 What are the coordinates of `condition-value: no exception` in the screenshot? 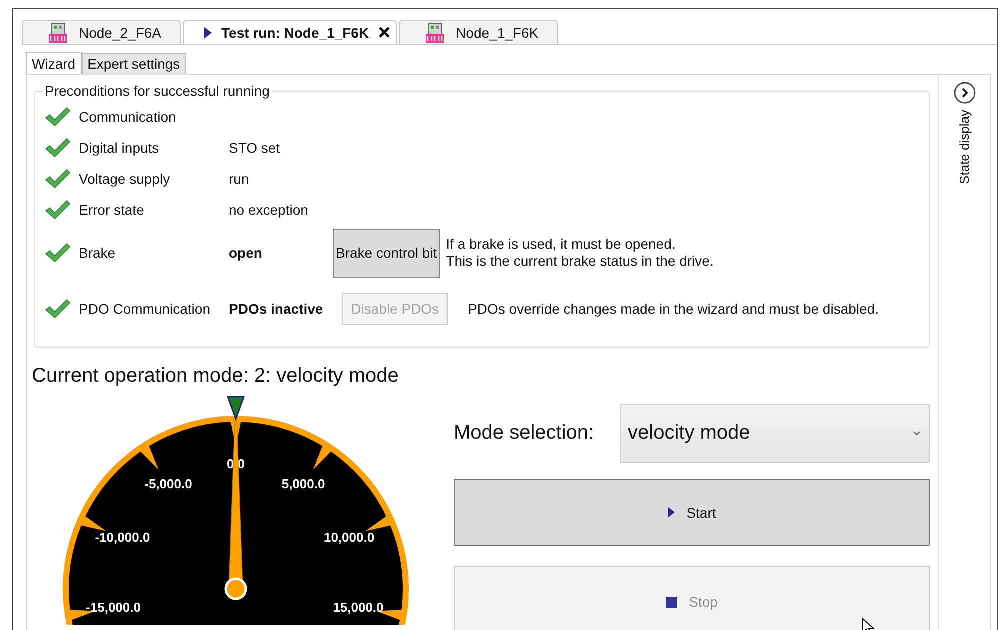 It's located at (269, 210).